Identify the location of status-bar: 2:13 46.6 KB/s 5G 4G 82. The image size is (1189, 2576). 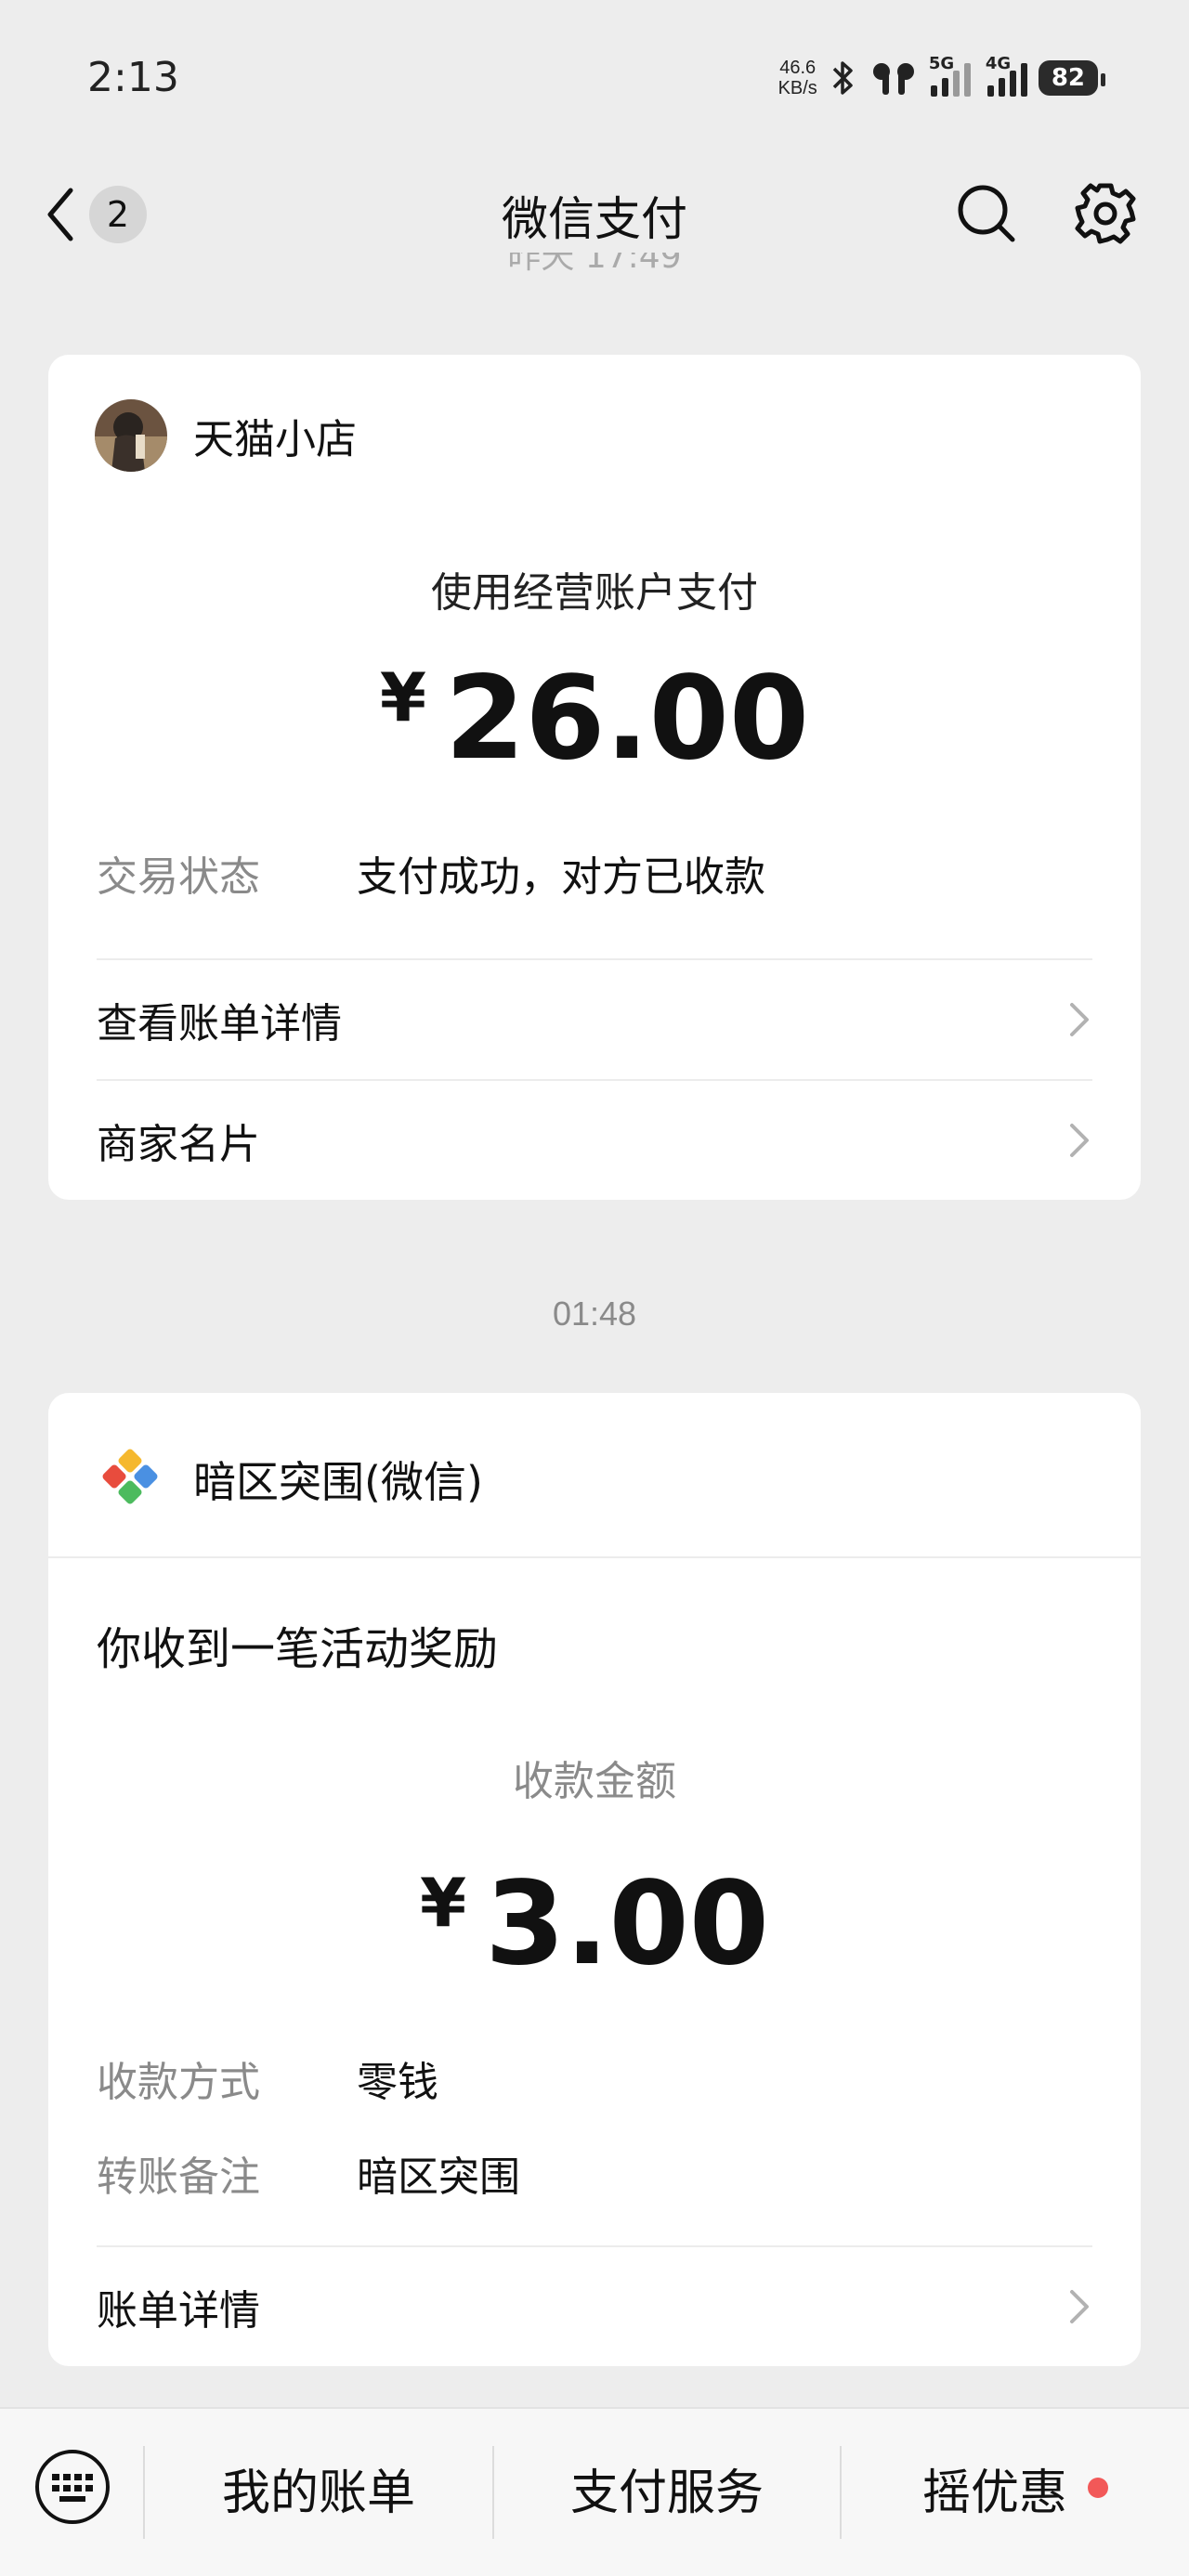
(594, 75).